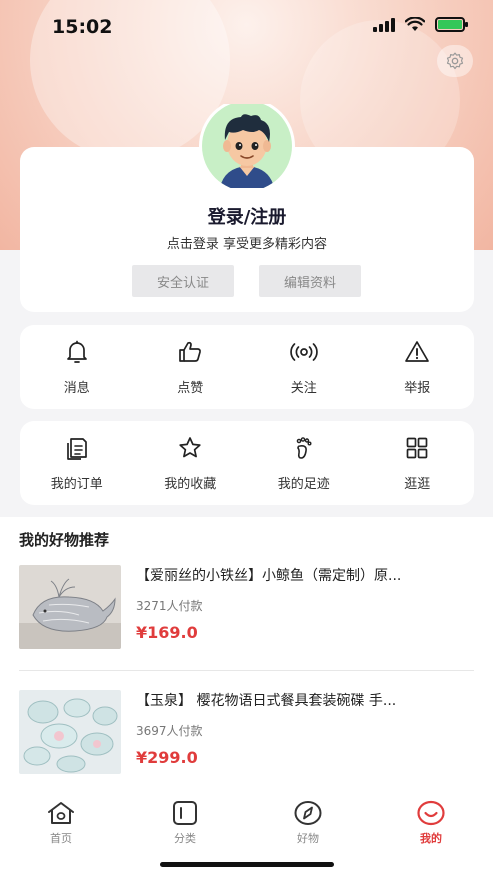 The width and height of the screenshot is (493, 879). What do you see at coordinates (304, 351) in the screenshot?
I see `broadcast-icon` at bounding box center [304, 351].